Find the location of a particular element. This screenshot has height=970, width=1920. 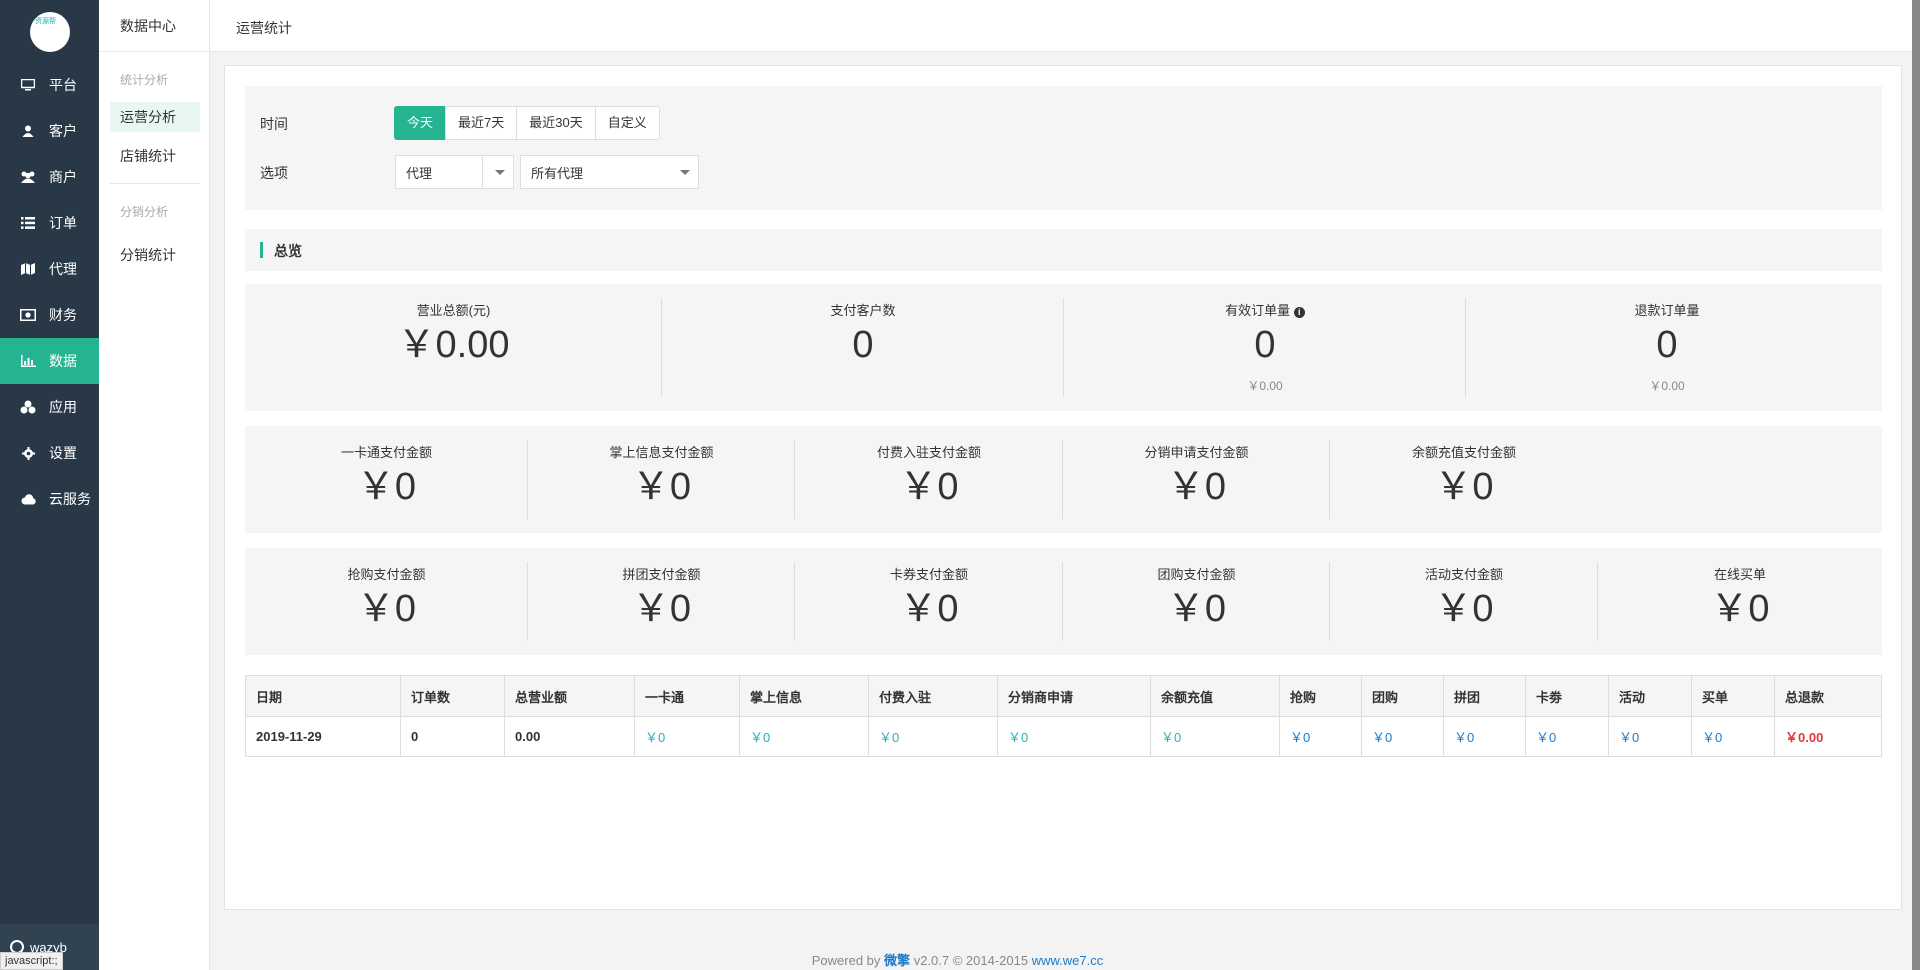

time-range-group: 今天 最近7天 最近30天 自定义 is located at coordinates (527, 123).